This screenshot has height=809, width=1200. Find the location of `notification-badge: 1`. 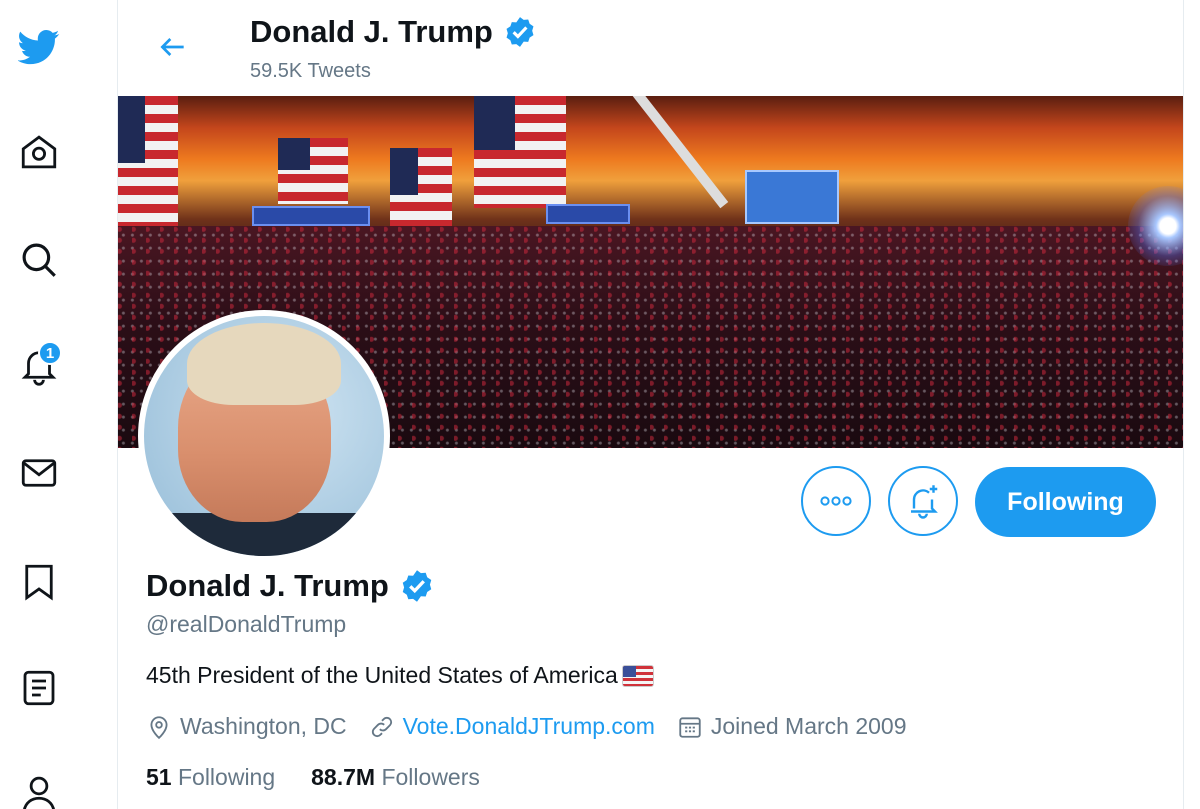

notification-badge: 1 is located at coordinates (50, 353).